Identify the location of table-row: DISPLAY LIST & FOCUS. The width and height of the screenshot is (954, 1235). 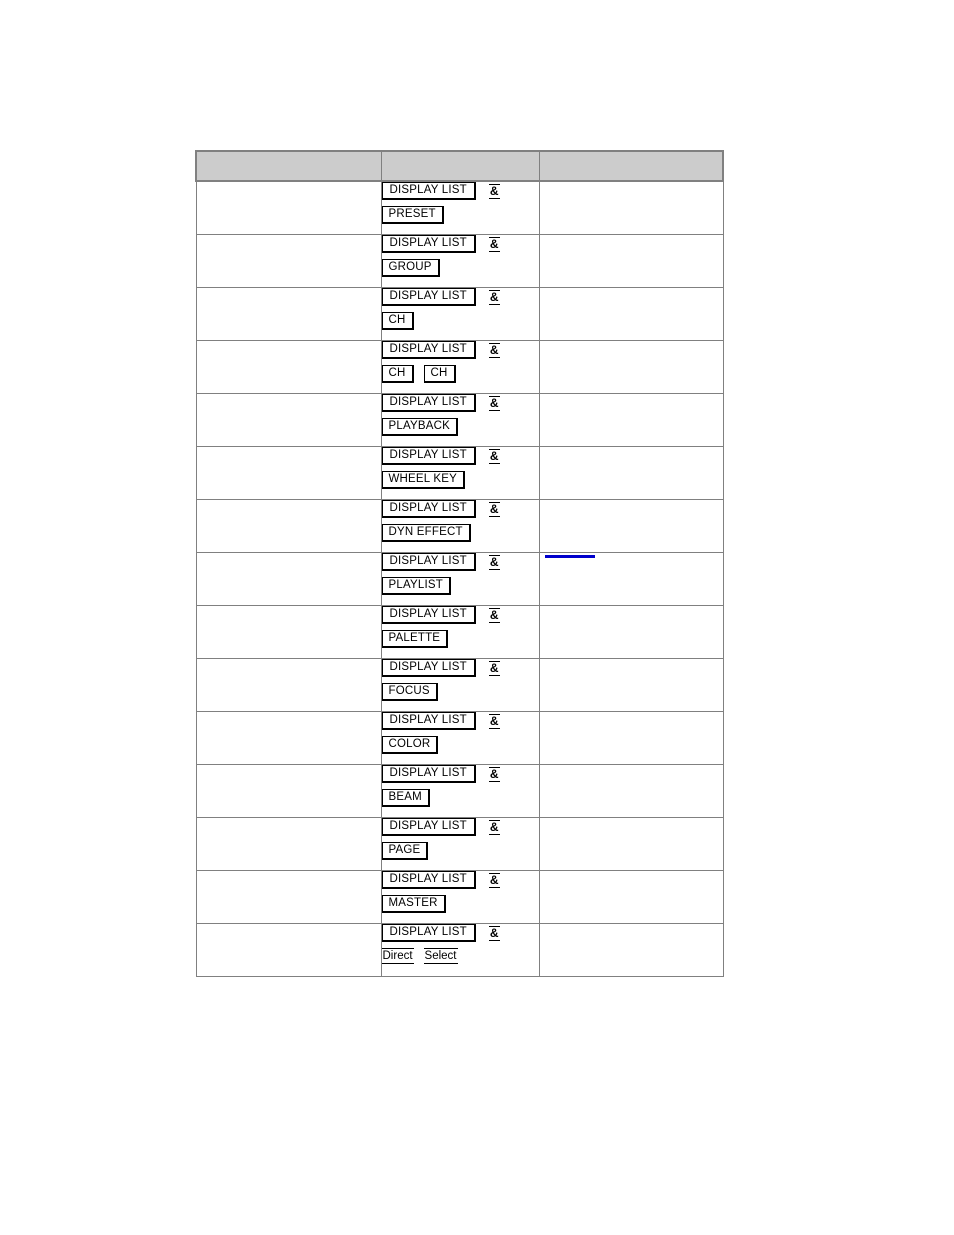
(459, 685).